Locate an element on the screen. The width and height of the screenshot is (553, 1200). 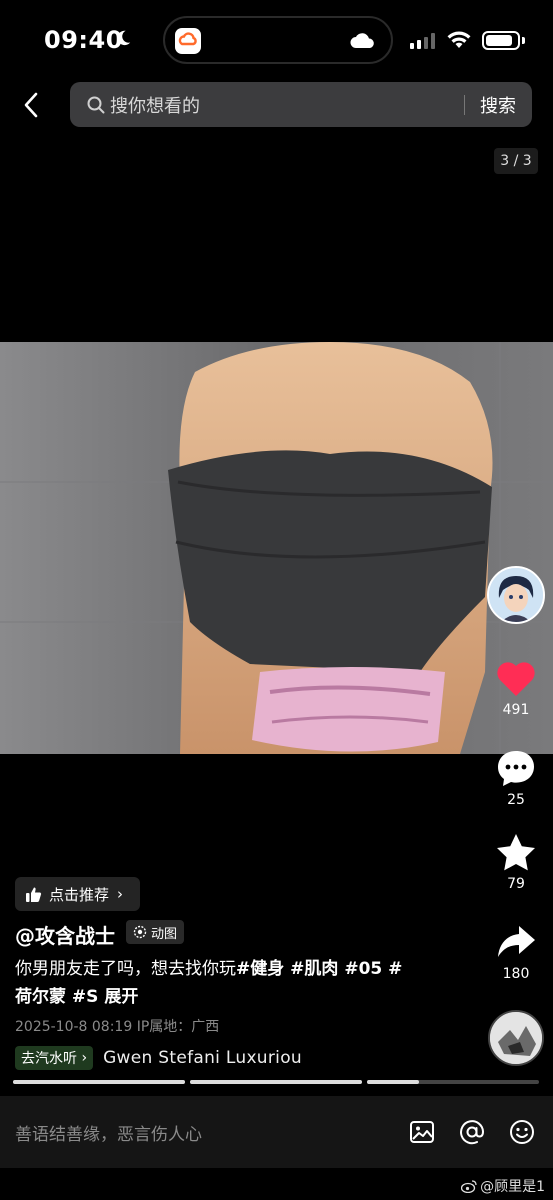
back-button is located at coordinates (31, 105).